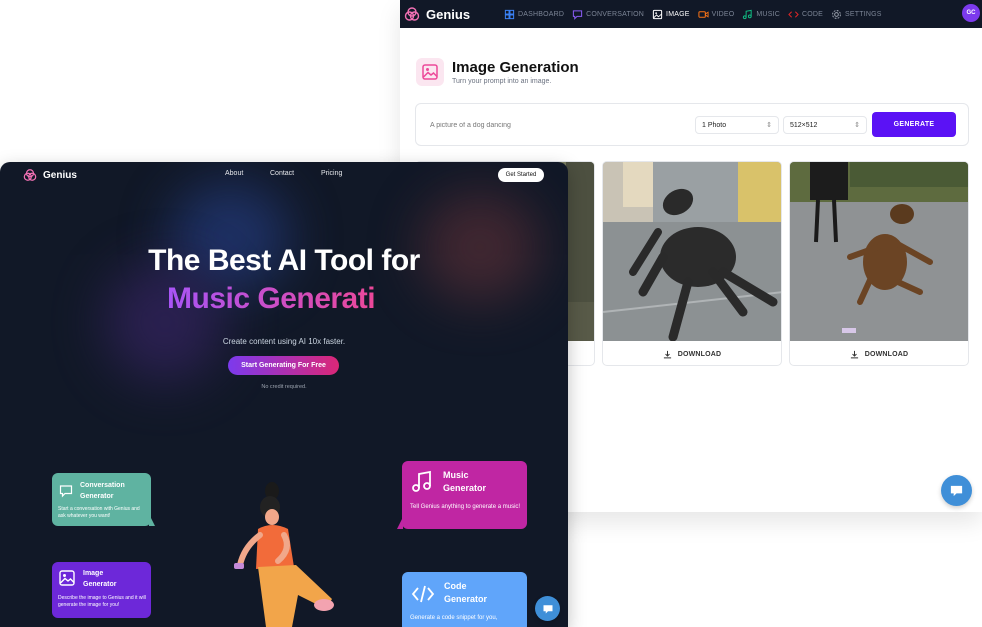 This screenshot has height=627, width=982. I want to click on page-subtitle: Turn your prompt into an image., so click(502, 81).